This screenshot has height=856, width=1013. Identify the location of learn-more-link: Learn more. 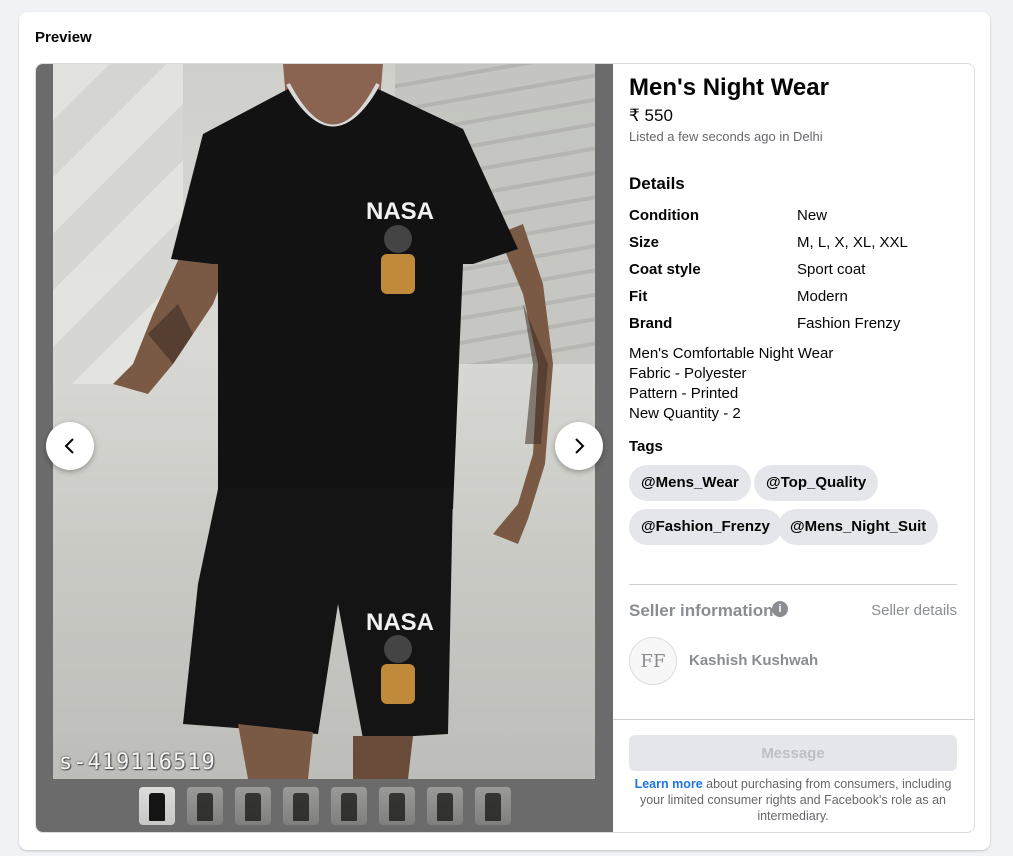
(669, 784).